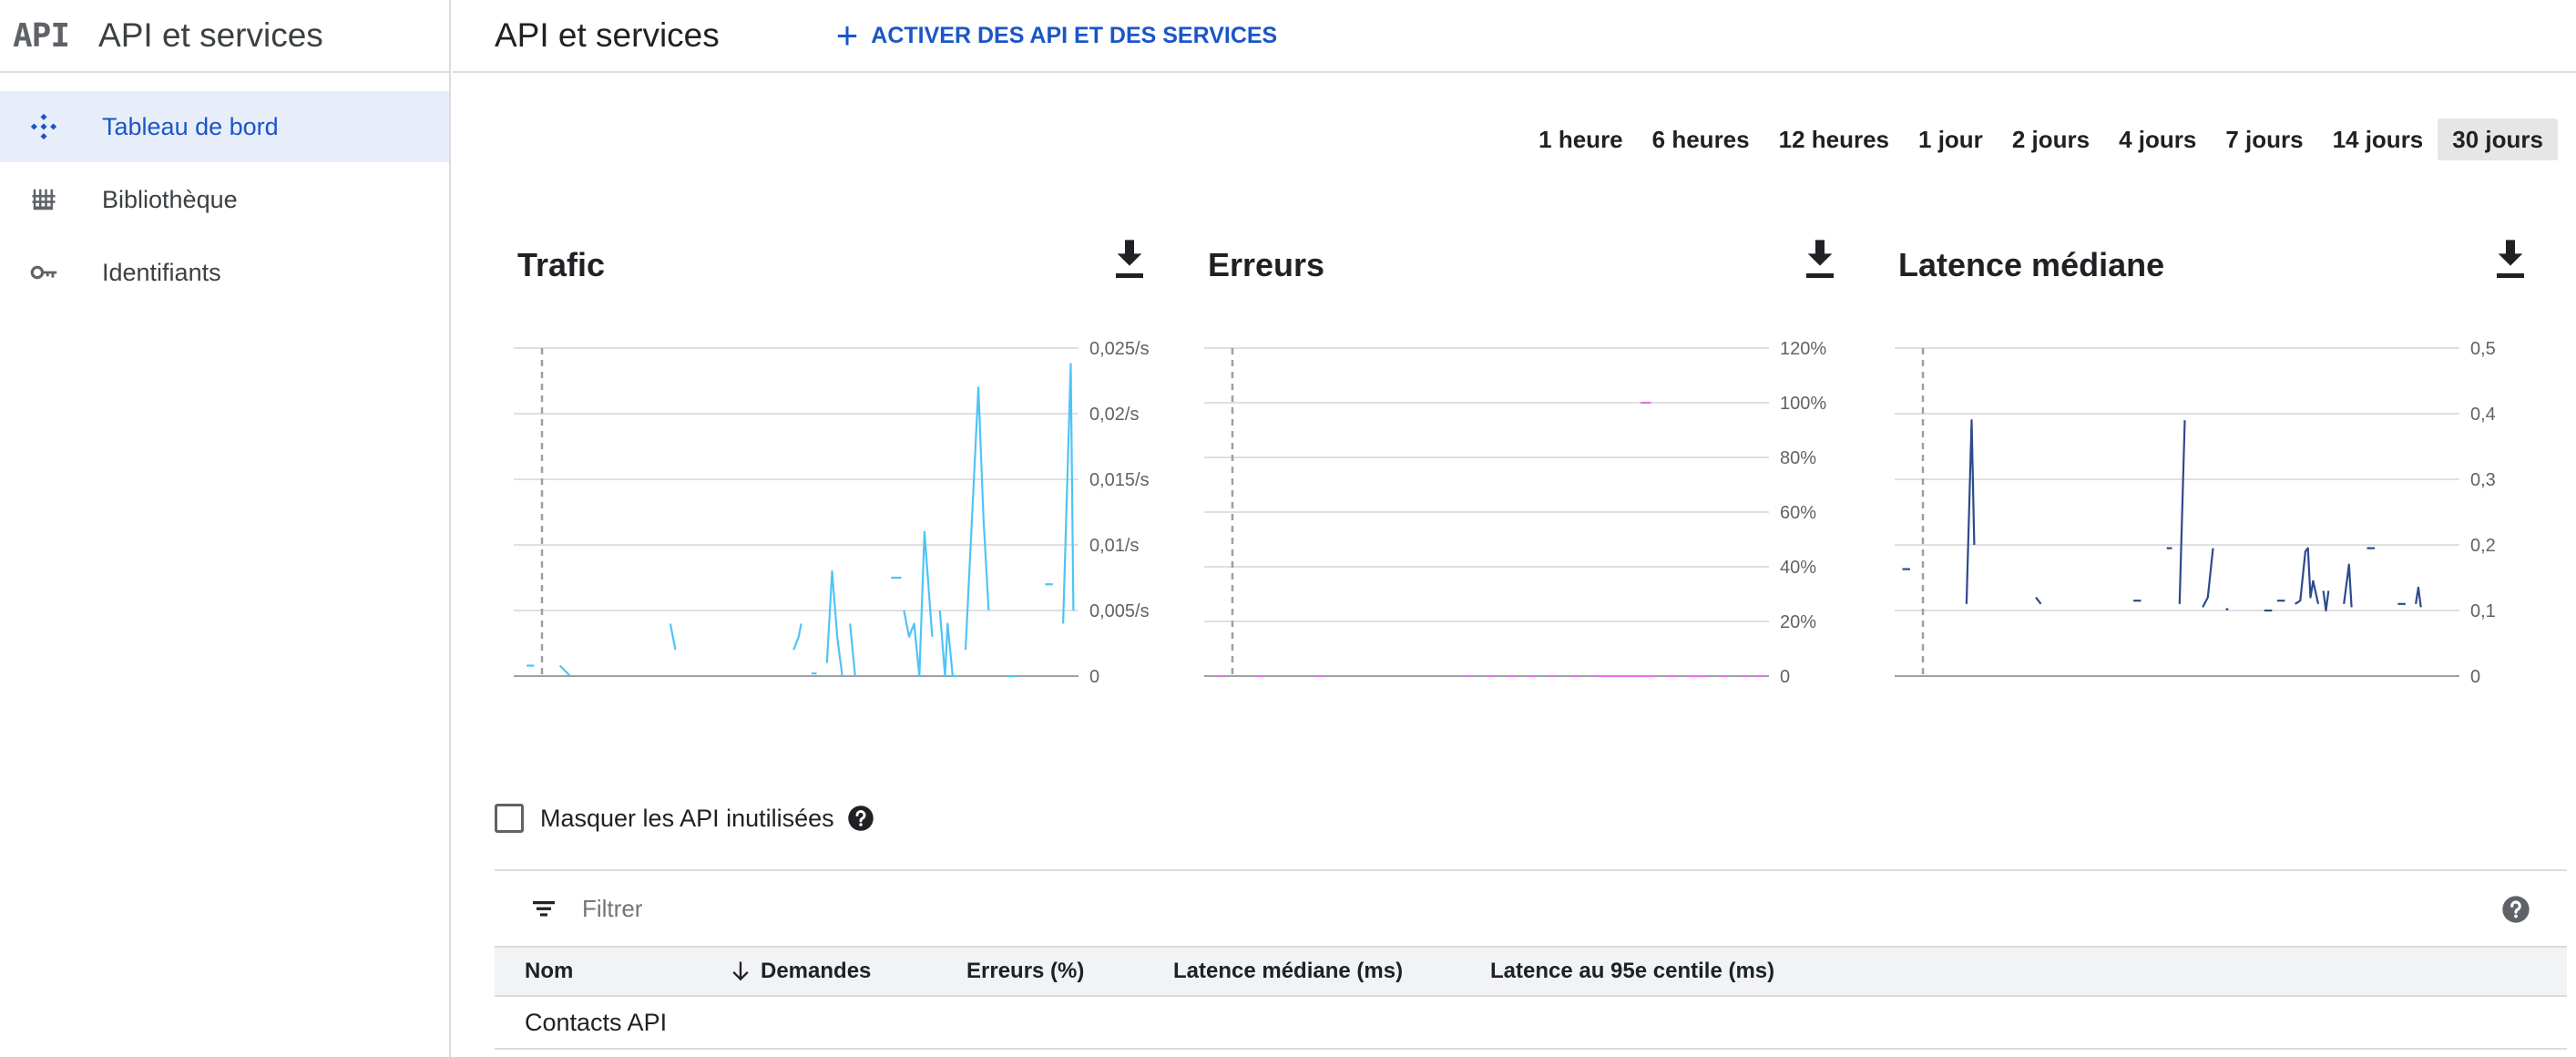 The width and height of the screenshot is (2576, 1057). I want to click on plus-icon: +, so click(847, 35).